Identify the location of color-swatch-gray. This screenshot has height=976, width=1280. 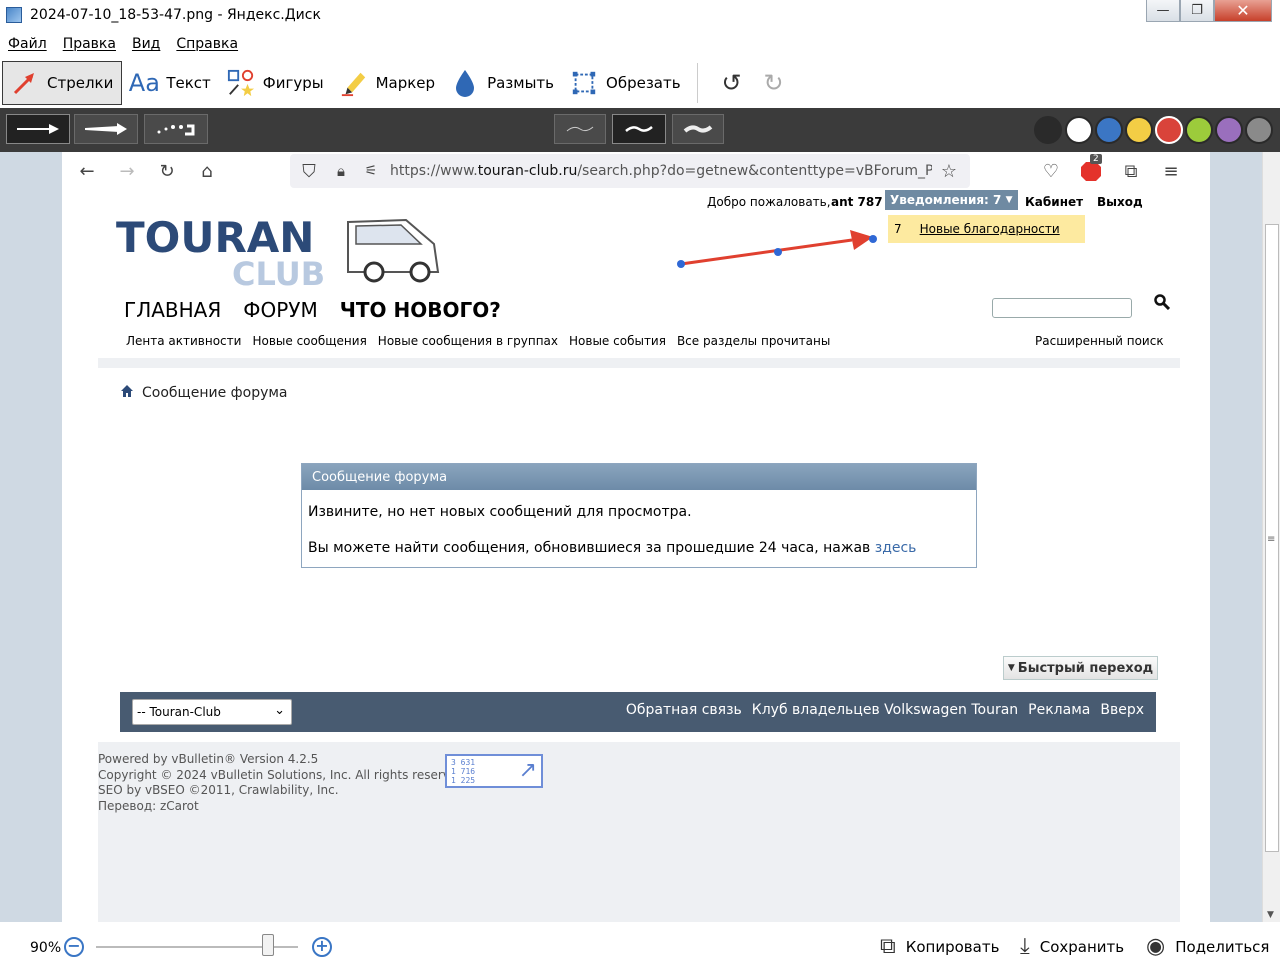
(1259, 130).